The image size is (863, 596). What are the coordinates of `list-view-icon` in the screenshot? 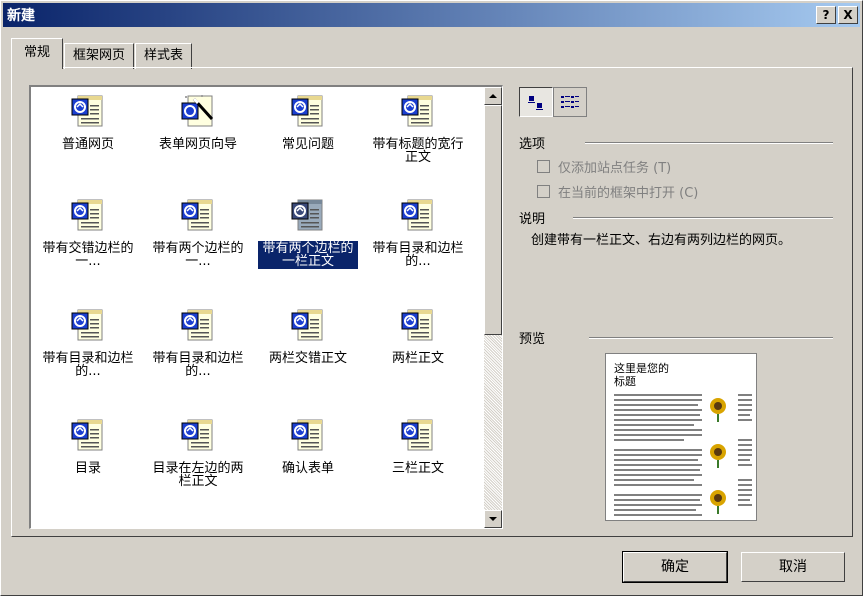 It's located at (570, 102).